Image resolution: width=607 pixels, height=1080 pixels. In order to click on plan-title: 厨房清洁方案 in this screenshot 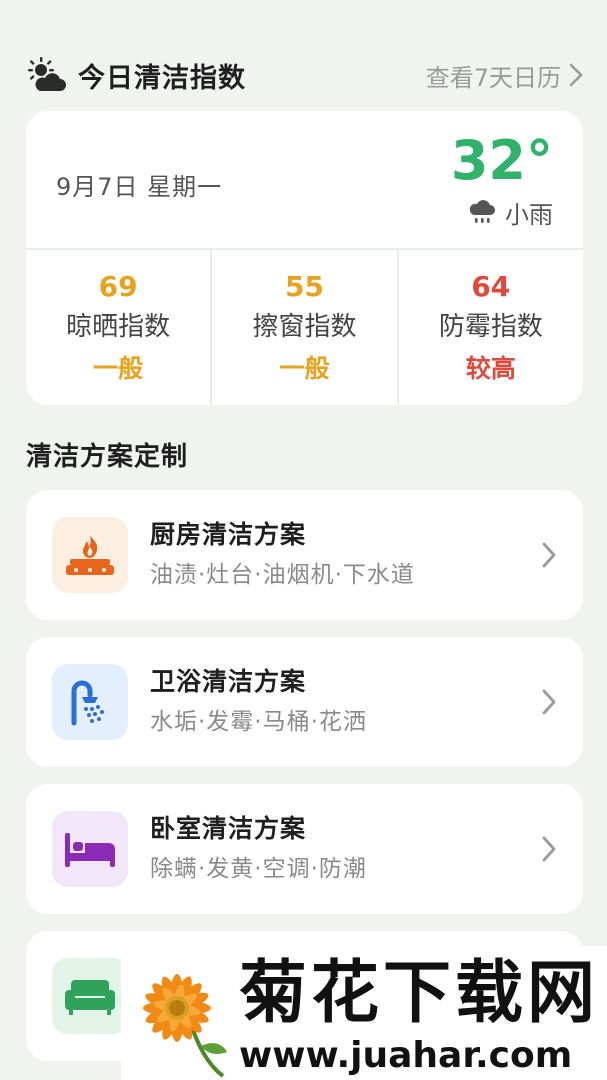, I will do `click(228, 534)`.